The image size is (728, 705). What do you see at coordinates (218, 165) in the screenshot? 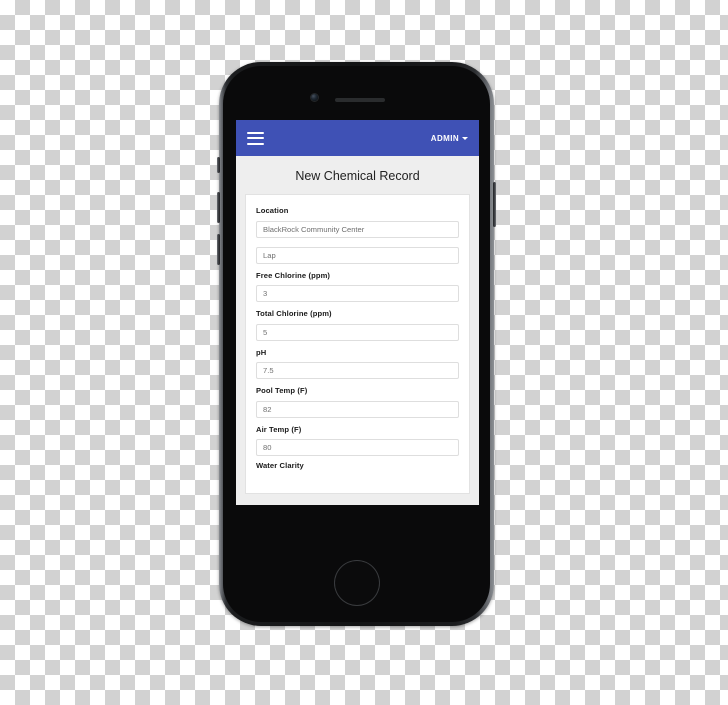
I see `silent-switch` at bounding box center [218, 165].